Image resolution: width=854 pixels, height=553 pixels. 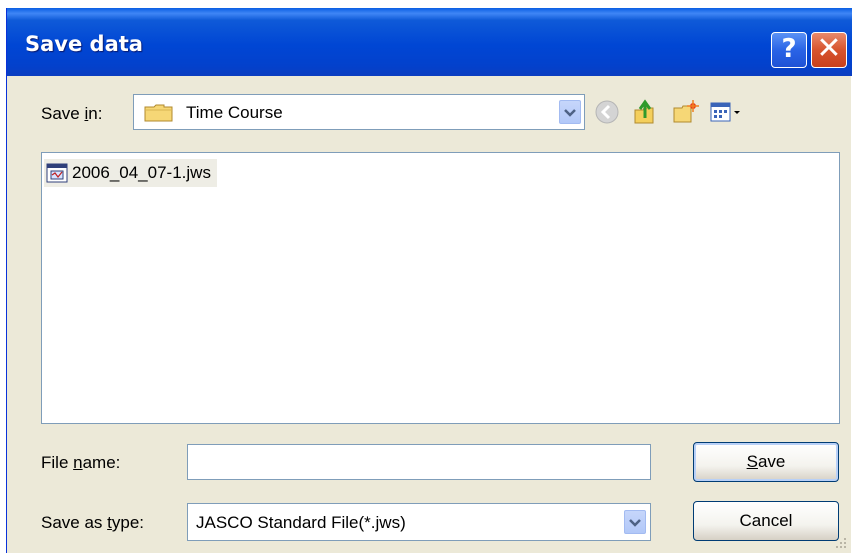 I want to click on save-as-type-dropdown: JASCO Standard File(*.jws), so click(x=419, y=522).